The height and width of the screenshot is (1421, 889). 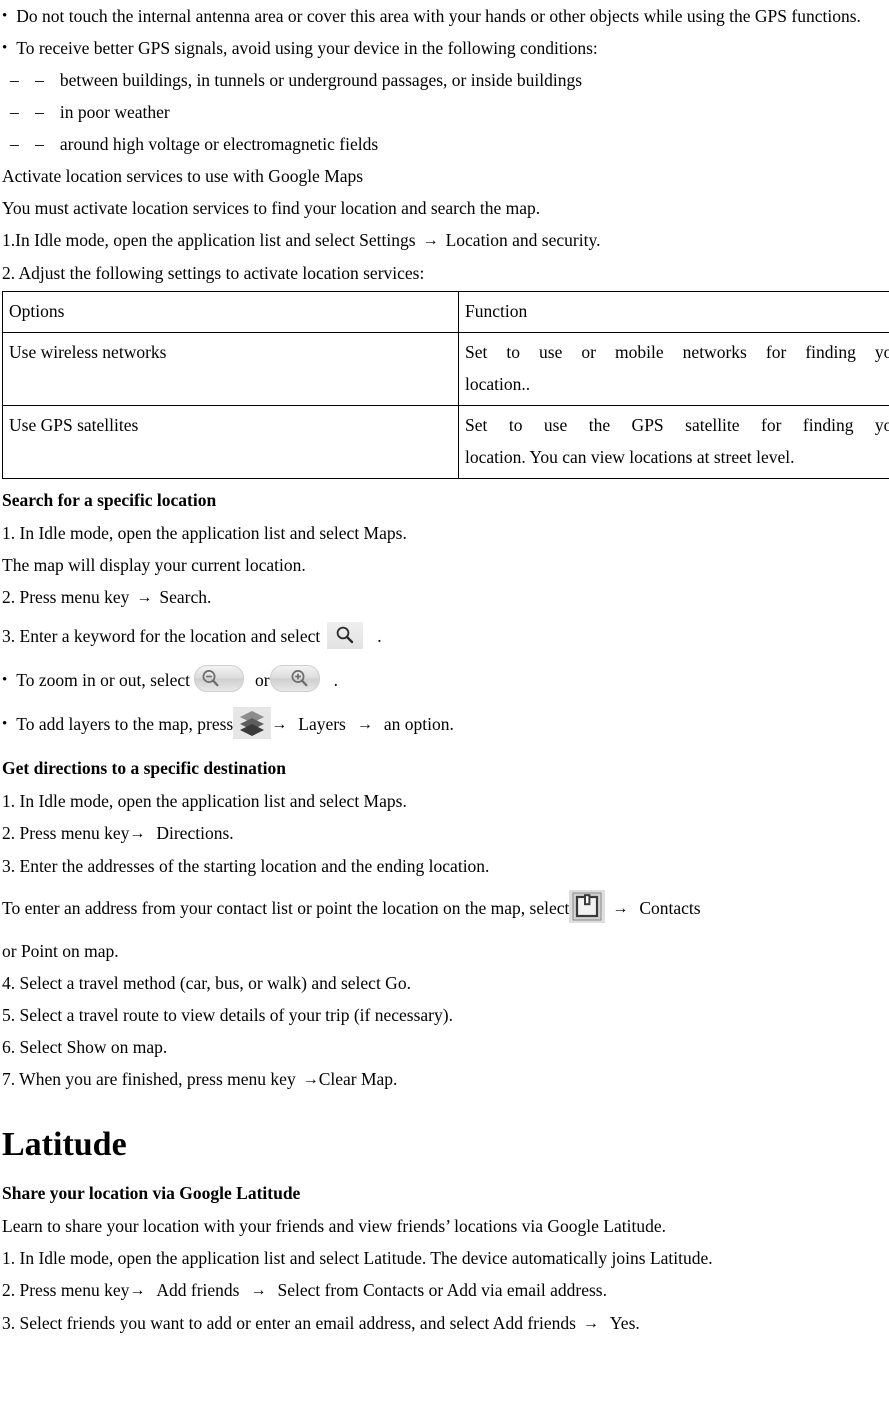 I want to click on directions-step-2: 2. Press menu key→ Directions., so click(x=444, y=833).